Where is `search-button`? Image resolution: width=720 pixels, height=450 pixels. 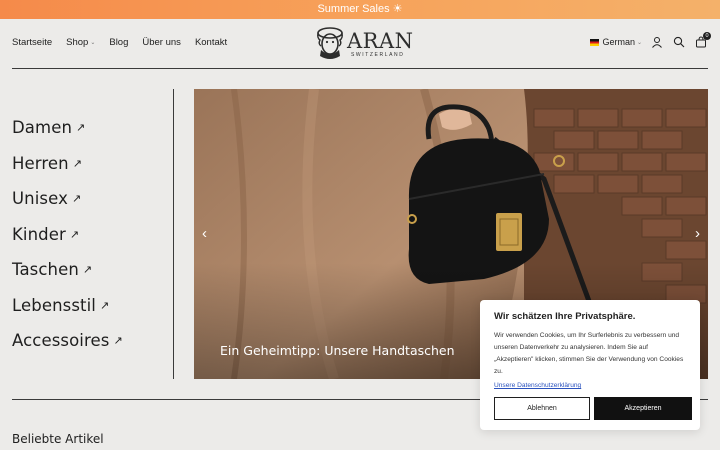 search-button is located at coordinates (679, 42).